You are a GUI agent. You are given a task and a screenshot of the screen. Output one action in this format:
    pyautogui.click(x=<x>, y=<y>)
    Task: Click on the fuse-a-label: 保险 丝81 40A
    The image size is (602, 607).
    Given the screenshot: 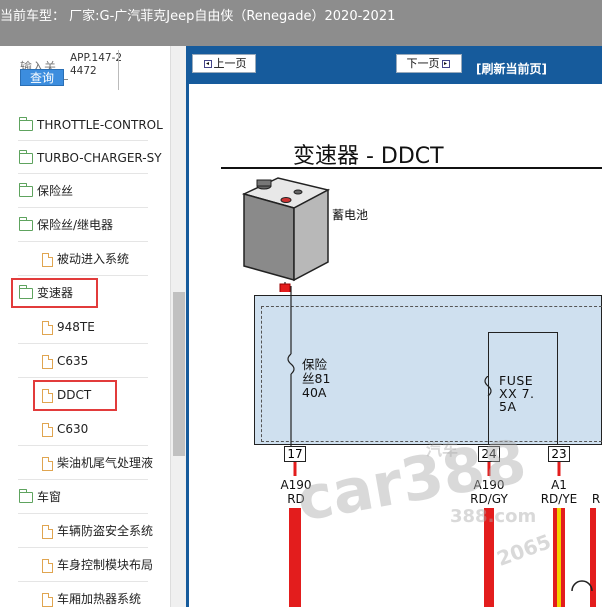 What is the action you would take?
    pyautogui.click(x=316, y=379)
    